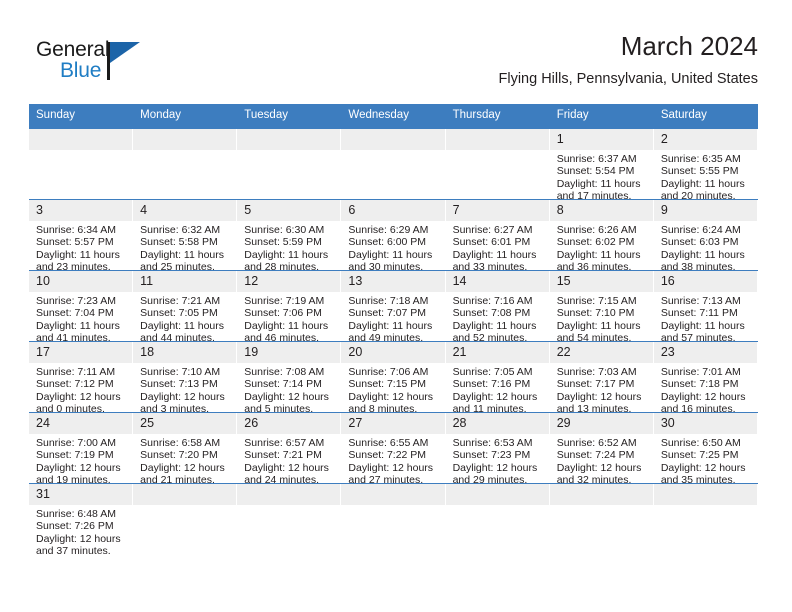  I want to click on day-number: 19, so click(289, 352).